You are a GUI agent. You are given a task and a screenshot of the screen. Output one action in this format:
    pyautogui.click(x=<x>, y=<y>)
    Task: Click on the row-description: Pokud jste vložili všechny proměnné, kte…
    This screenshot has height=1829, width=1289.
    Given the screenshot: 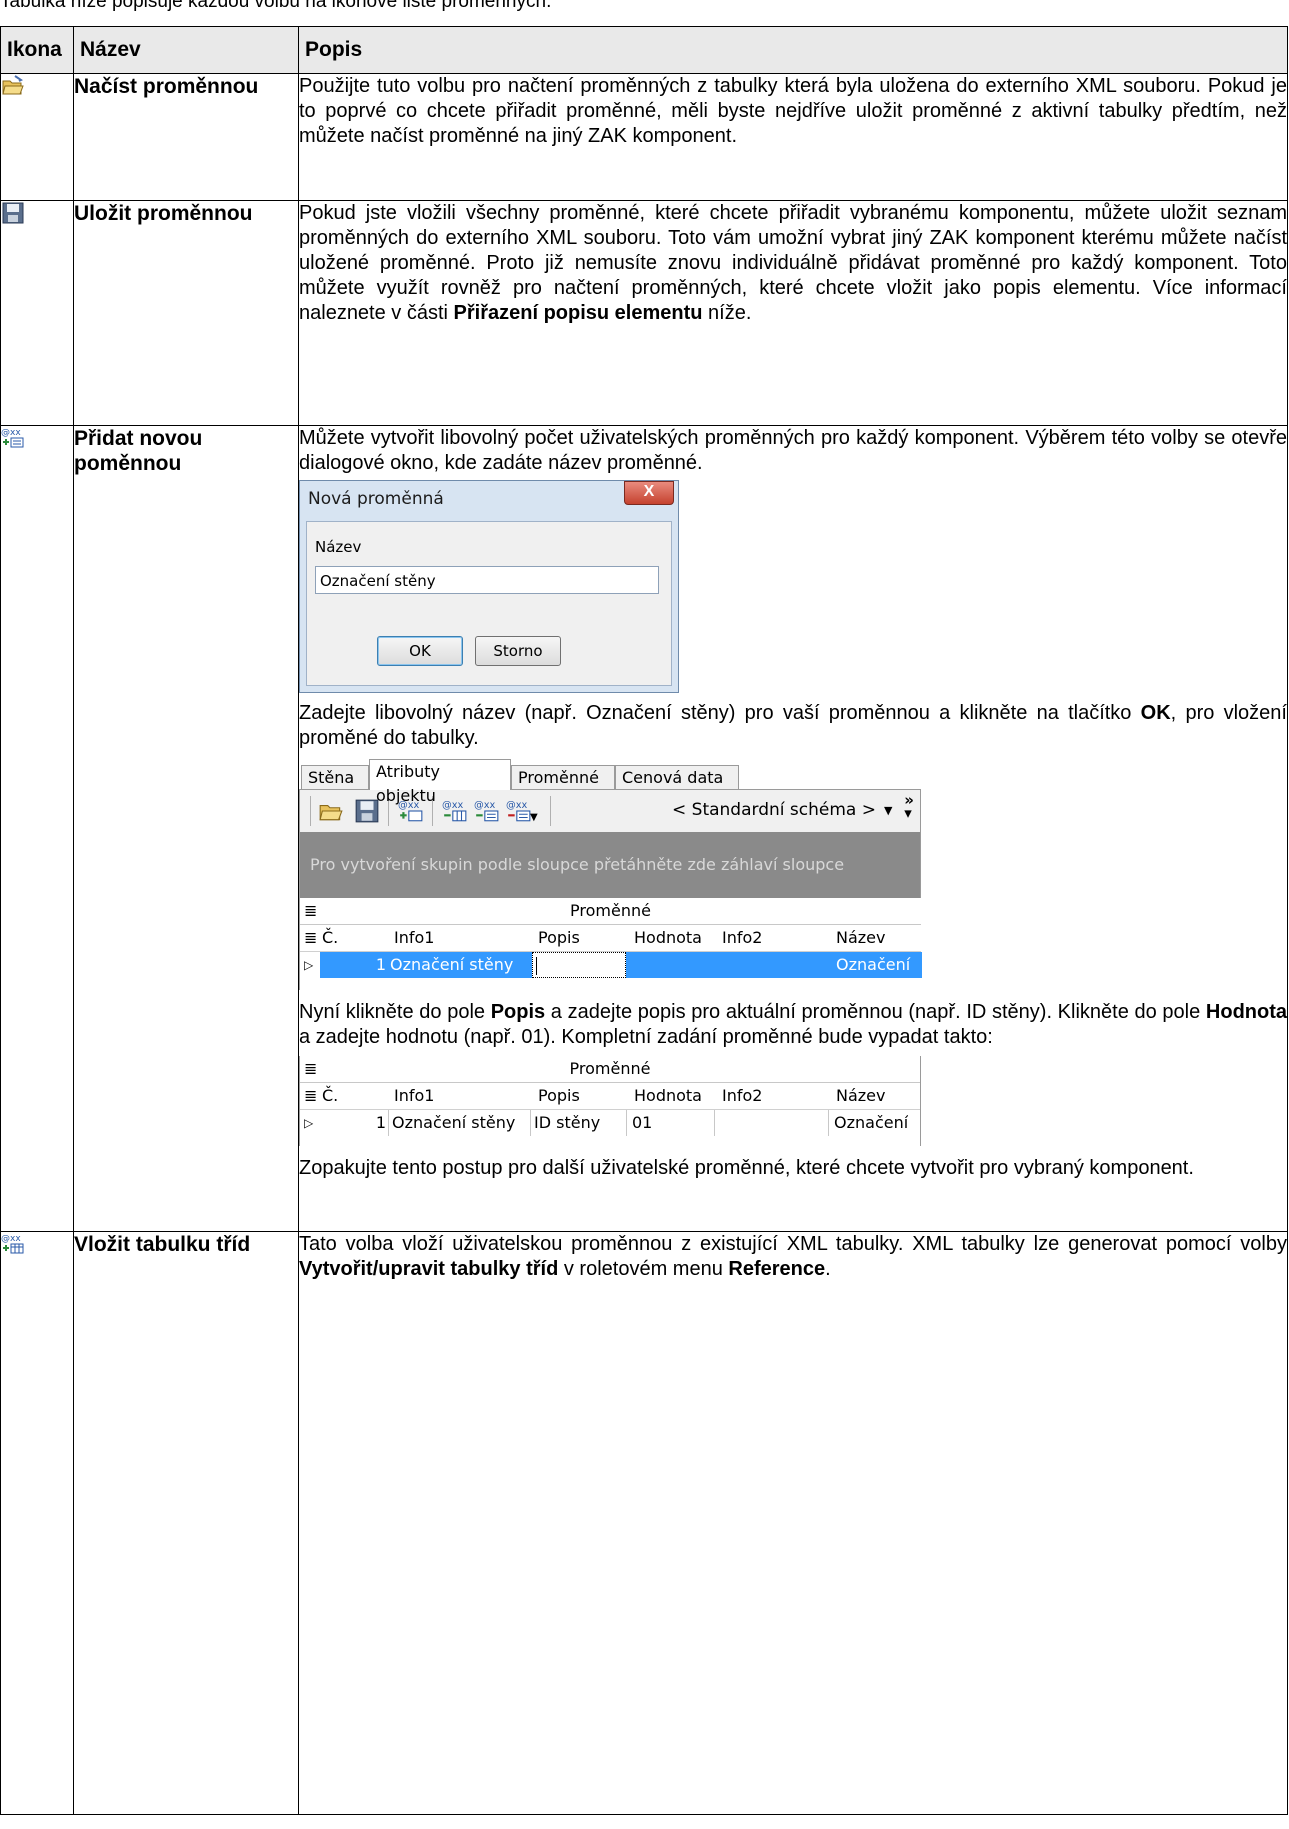 What is the action you would take?
    pyautogui.click(x=793, y=263)
    